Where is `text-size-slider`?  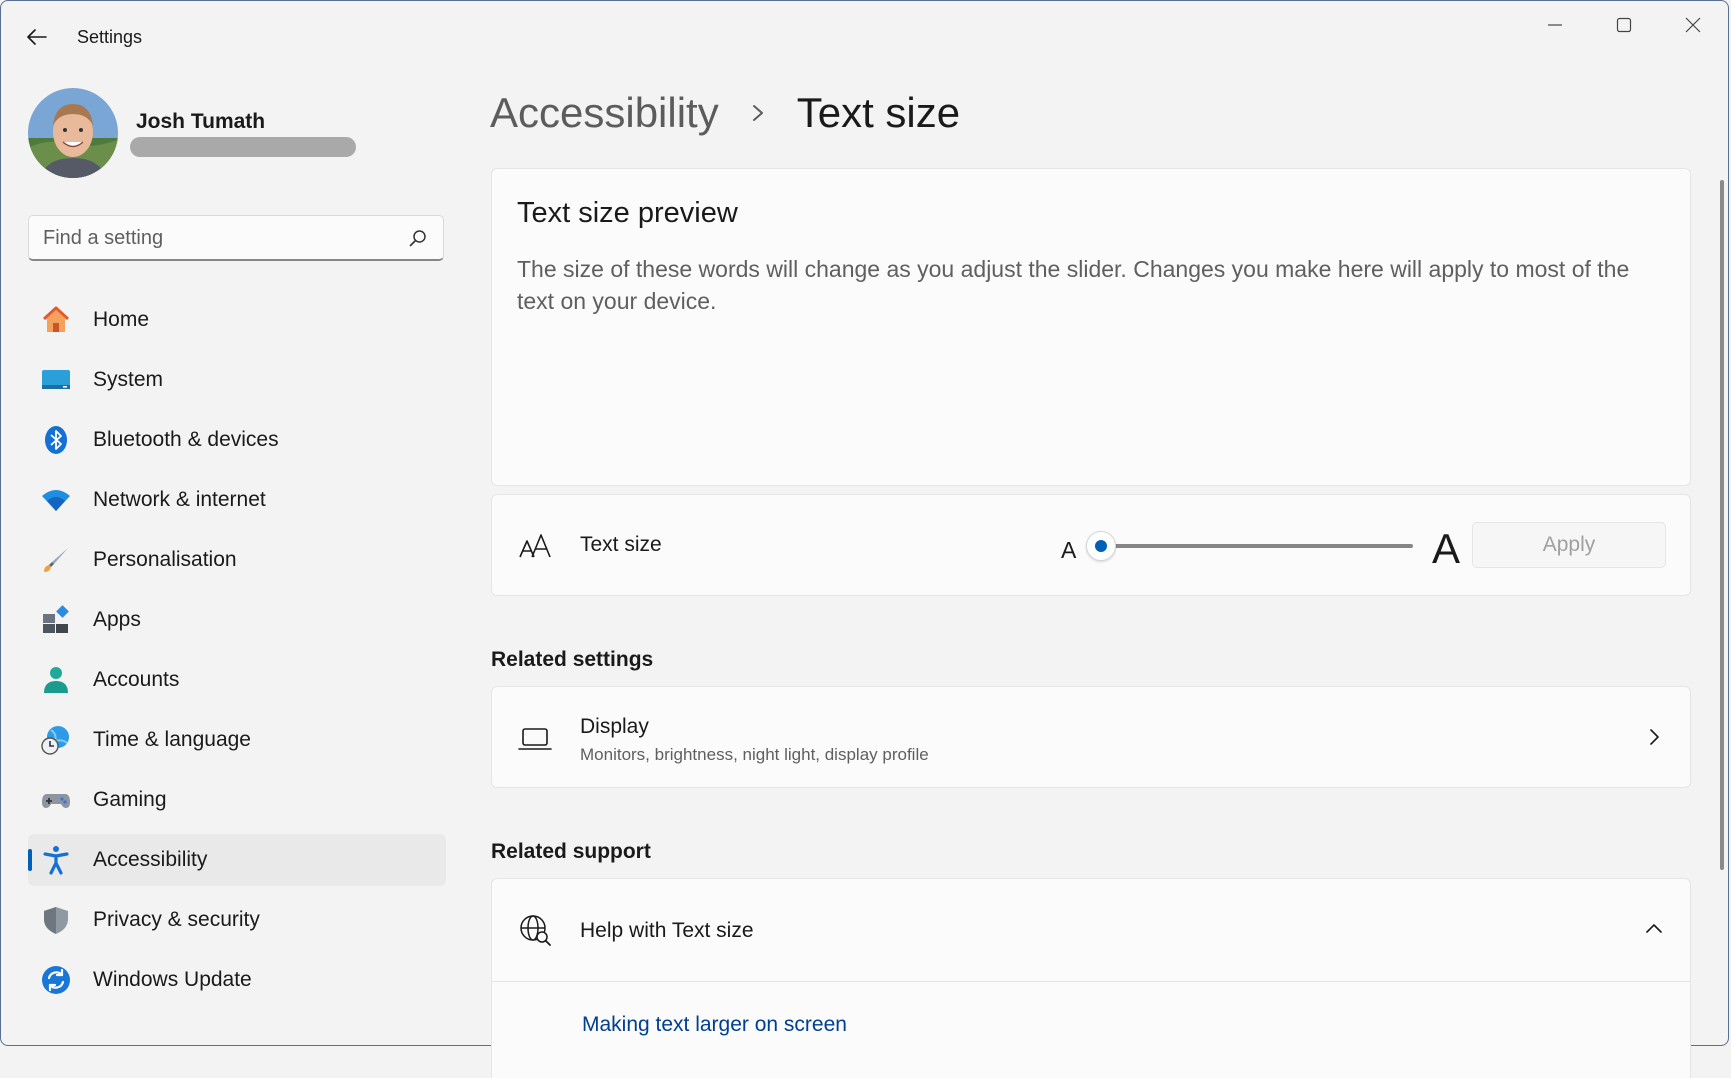 text-size-slider is located at coordinates (1252, 546).